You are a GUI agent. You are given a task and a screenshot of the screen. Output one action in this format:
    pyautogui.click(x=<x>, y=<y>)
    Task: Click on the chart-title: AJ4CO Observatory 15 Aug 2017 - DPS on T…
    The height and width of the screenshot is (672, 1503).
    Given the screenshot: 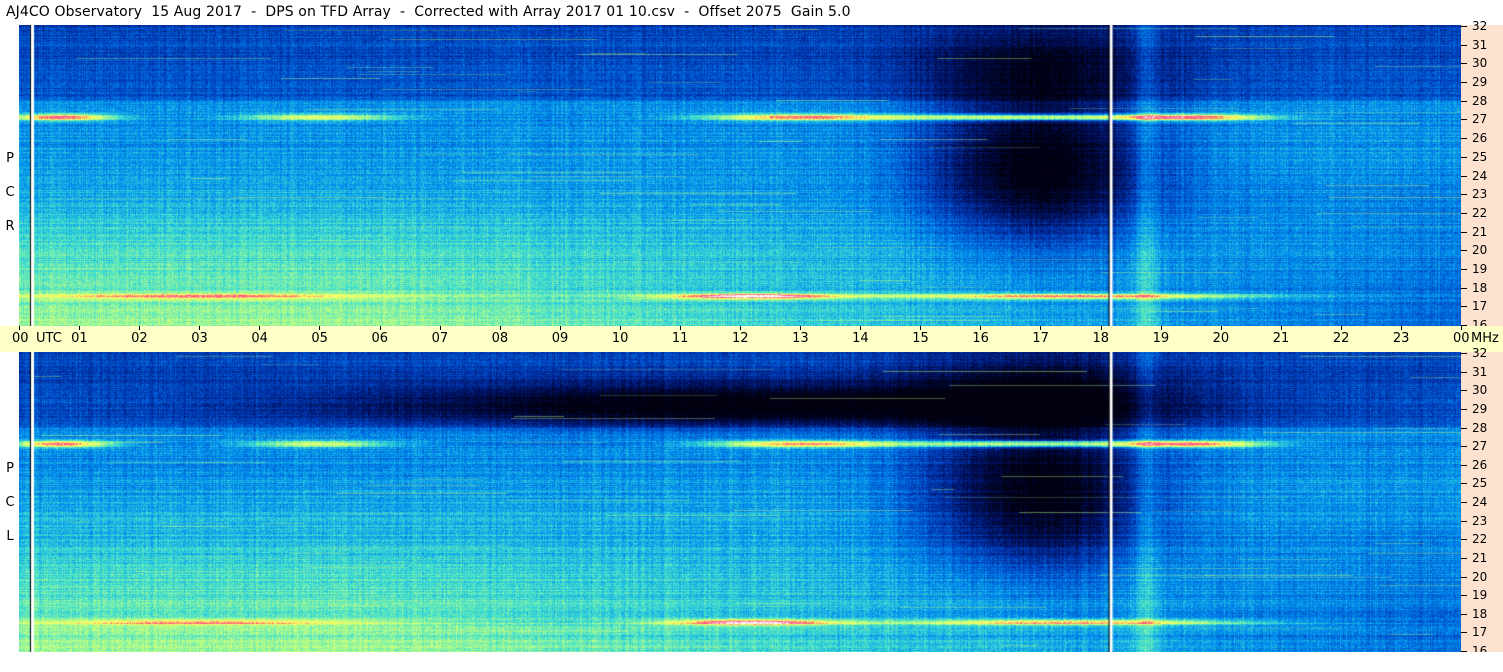 What is the action you would take?
    pyautogui.click(x=428, y=12)
    